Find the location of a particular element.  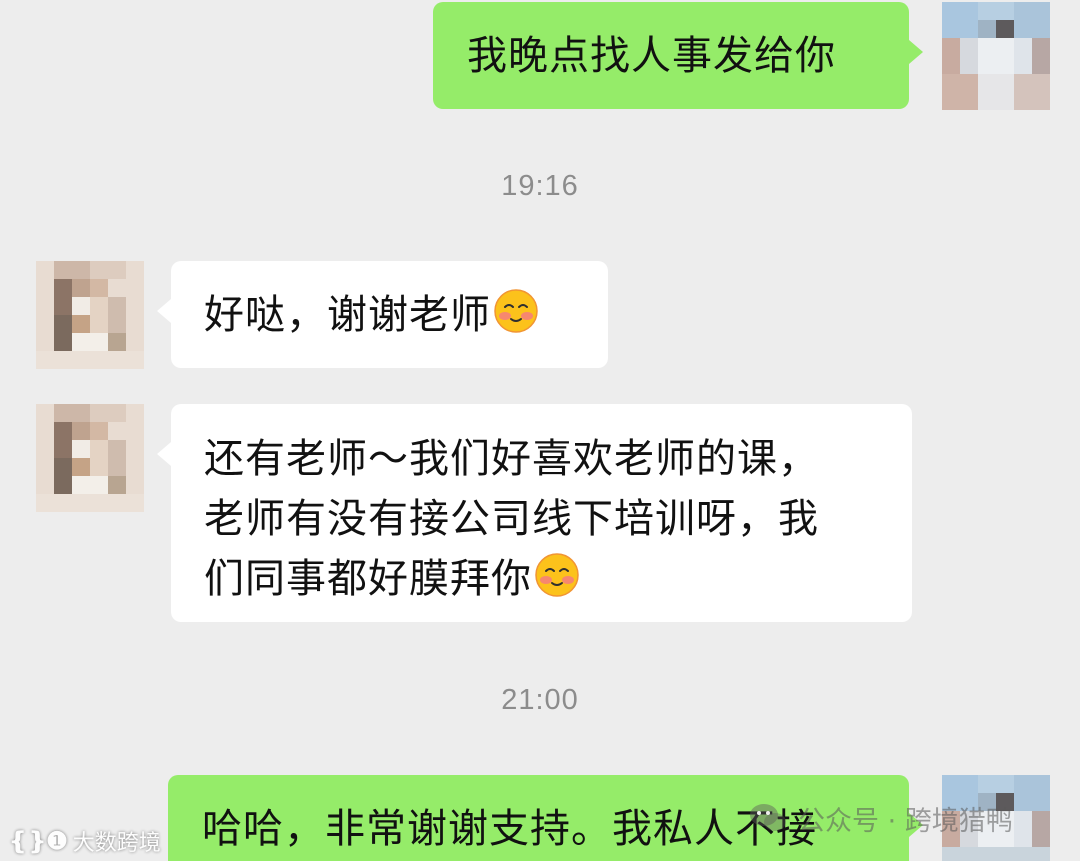

message-text: 好哒，谢谢老师 is located at coordinates (406, 315).